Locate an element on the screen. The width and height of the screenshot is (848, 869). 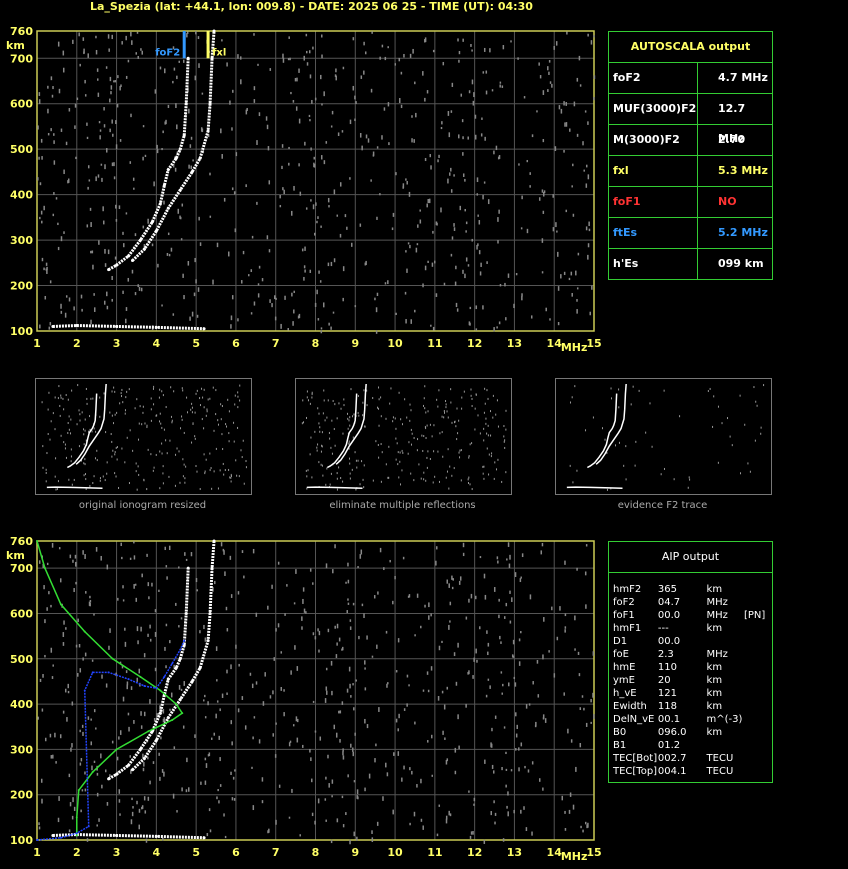
aip-cell: 01.2 is located at coordinates (669, 745).